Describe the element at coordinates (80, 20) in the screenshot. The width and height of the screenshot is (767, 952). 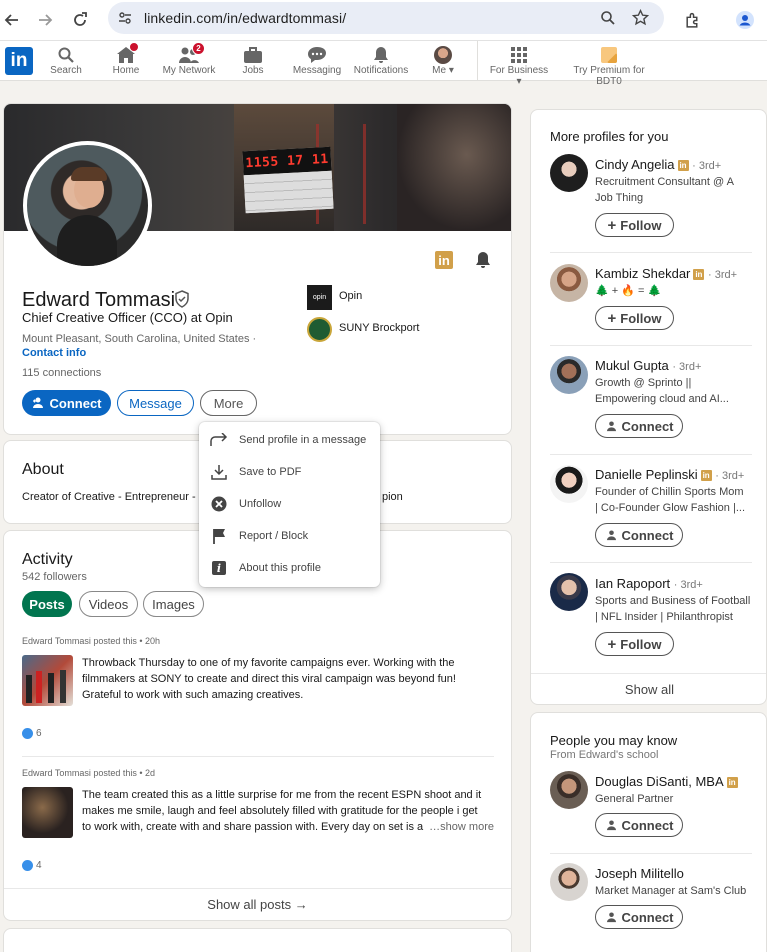
I see `reload-icon` at that location.